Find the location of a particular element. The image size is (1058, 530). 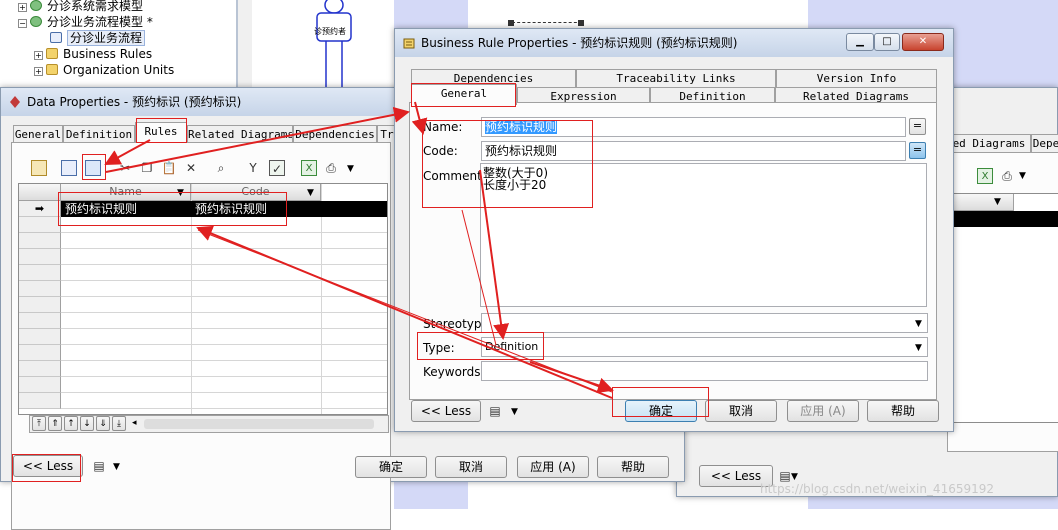

tree-item: + Organization Units is located at coordinates (104, 70).